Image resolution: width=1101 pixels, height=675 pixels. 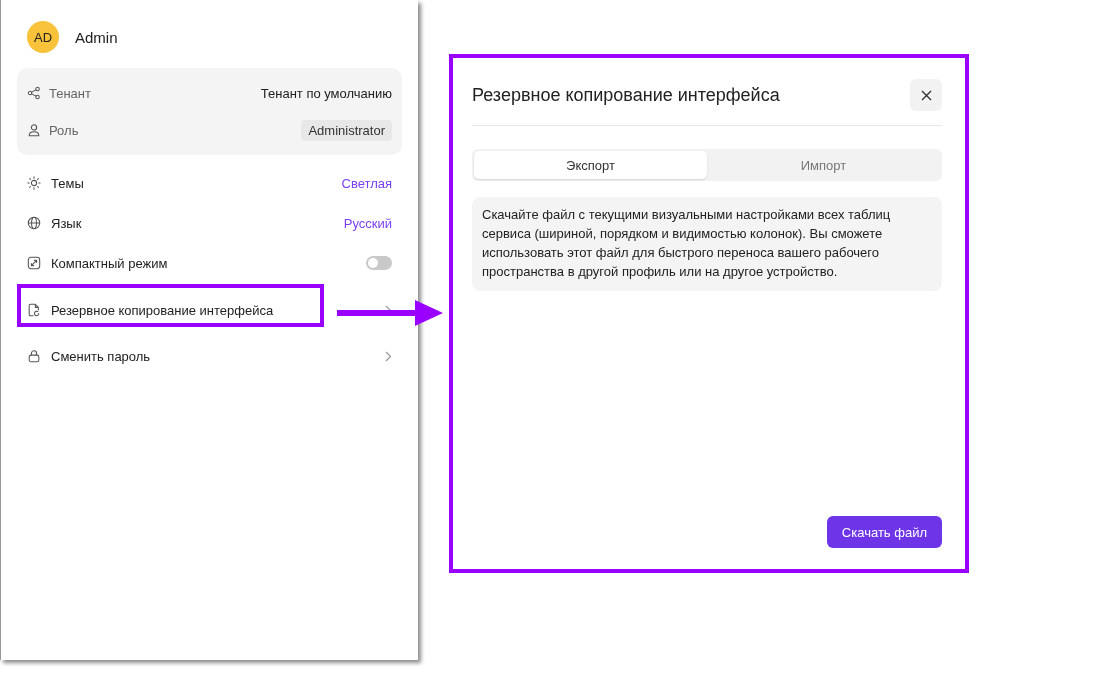 What do you see at coordinates (884, 532) in the screenshot?
I see `download-button: Скачать файл` at bounding box center [884, 532].